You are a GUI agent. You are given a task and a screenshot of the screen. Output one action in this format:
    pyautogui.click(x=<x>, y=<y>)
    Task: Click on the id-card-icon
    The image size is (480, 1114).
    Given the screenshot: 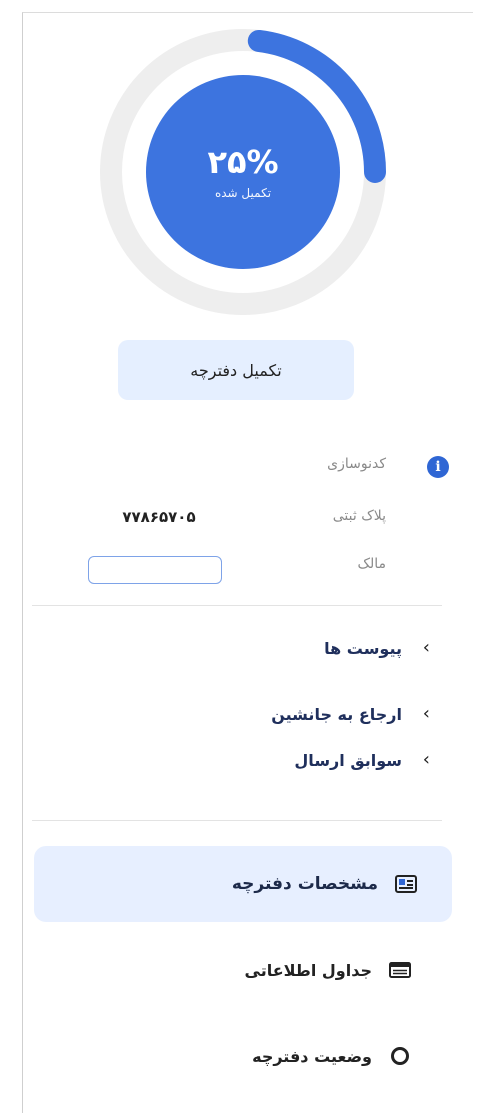 What is the action you would take?
    pyautogui.click(x=406, y=884)
    